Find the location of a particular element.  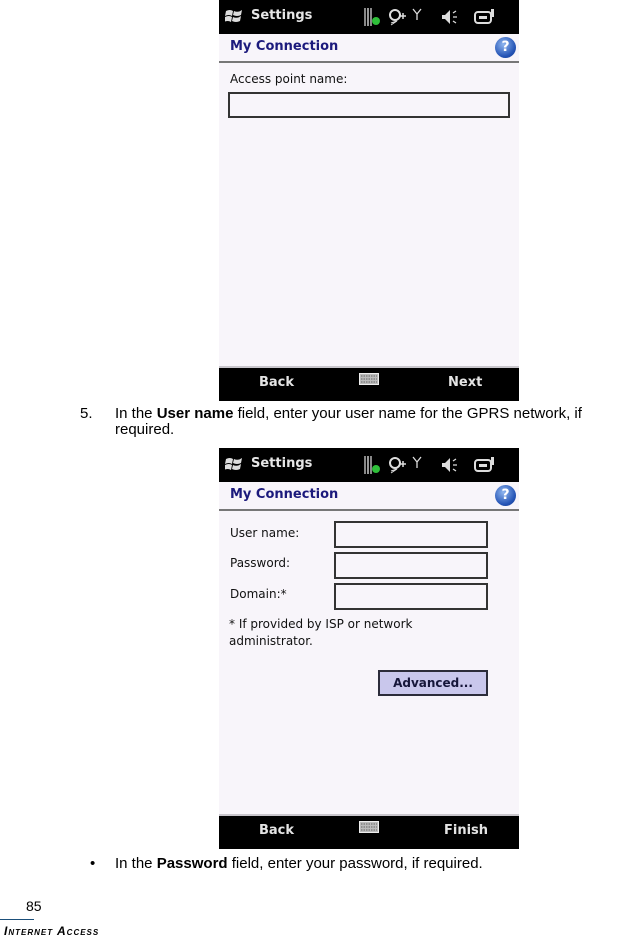

bullet-text-pre: In the is located at coordinates (136, 863).